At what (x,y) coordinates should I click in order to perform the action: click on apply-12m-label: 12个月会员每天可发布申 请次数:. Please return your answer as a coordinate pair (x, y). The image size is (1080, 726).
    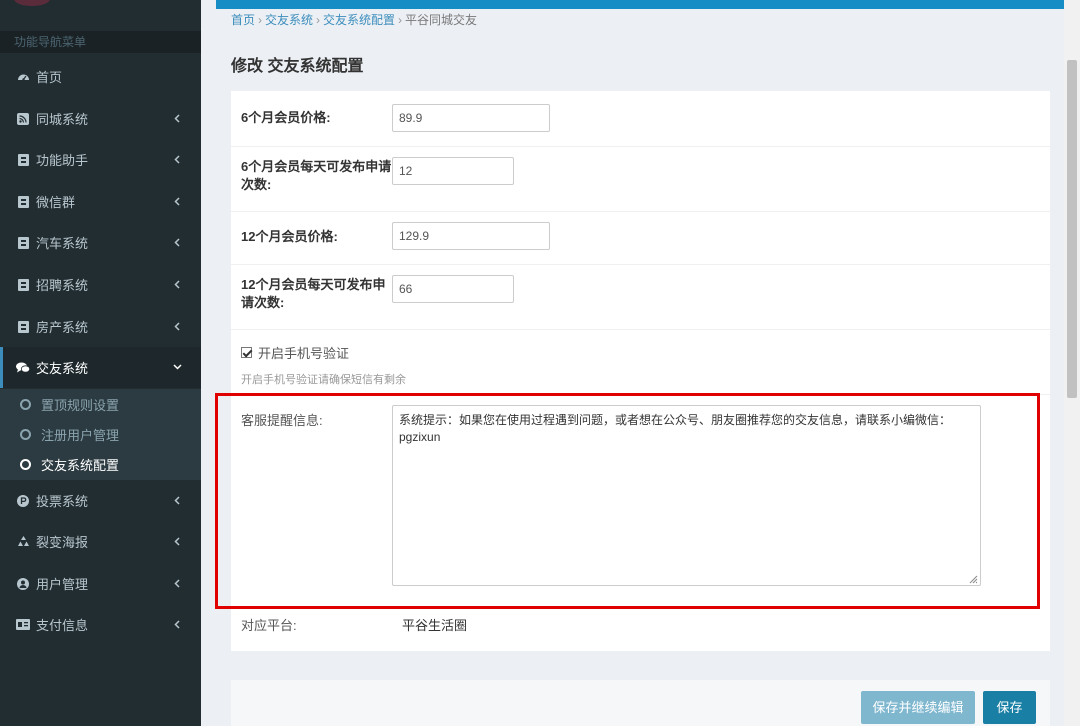
    Looking at the image, I should click on (313, 294).